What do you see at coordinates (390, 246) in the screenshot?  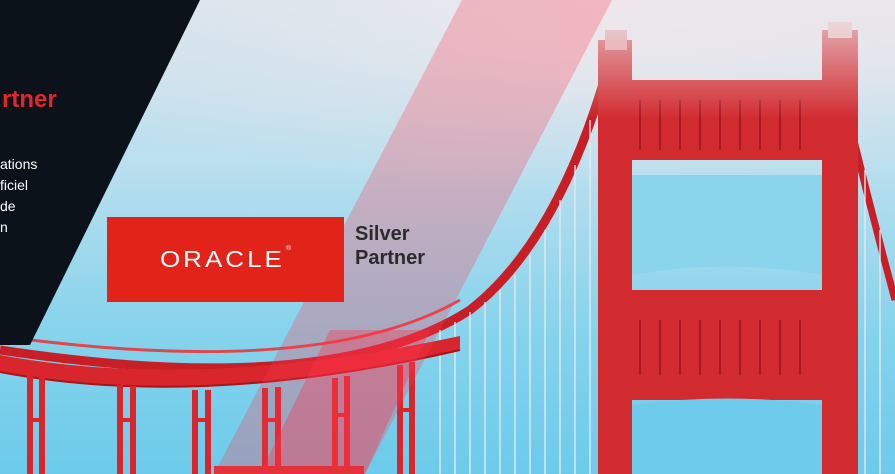 I see `partner-level-label: Silver Partner` at bounding box center [390, 246].